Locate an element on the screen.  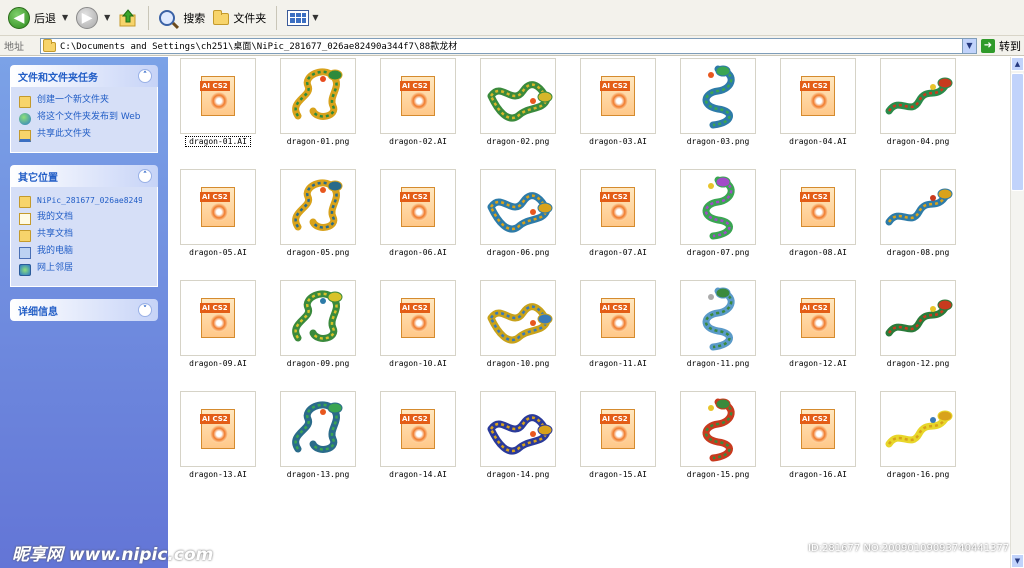
file-item: AI CS2 dragon-09.AI is located at coordinates (218, 335).